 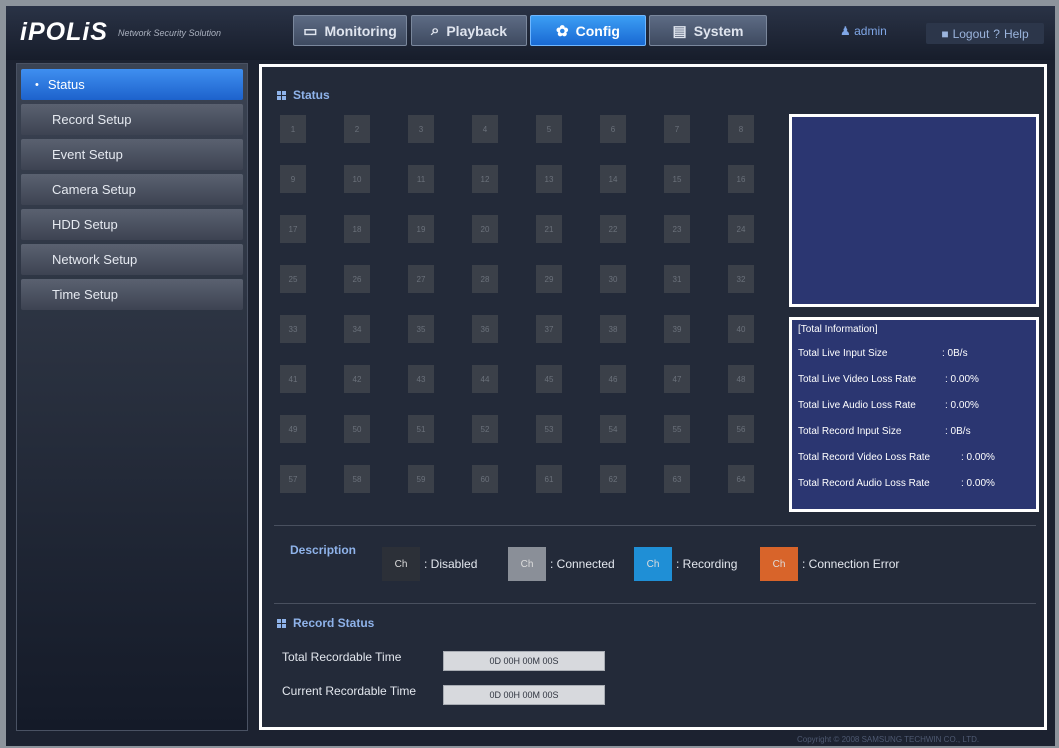 I want to click on channel-cell: 32, so click(x=741, y=279).